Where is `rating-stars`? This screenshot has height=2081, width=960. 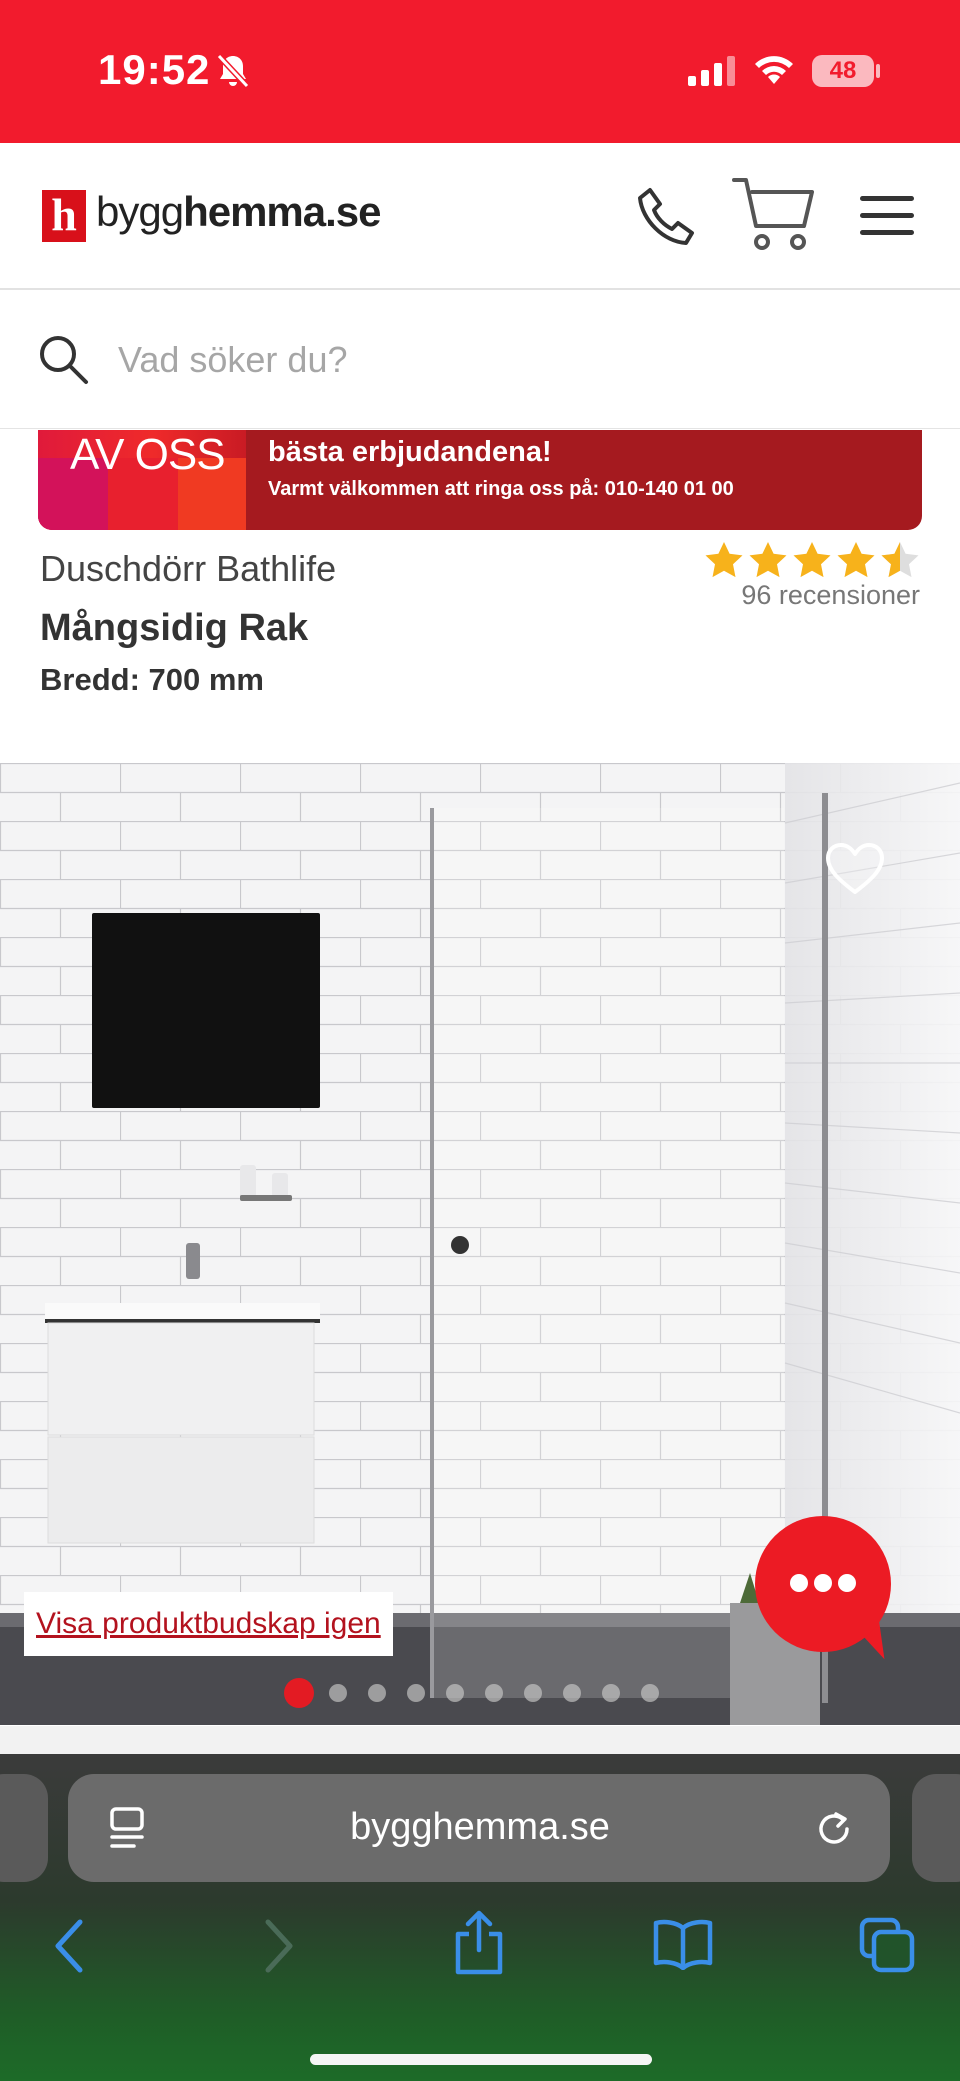
rating-stars is located at coordinates (813, 560).